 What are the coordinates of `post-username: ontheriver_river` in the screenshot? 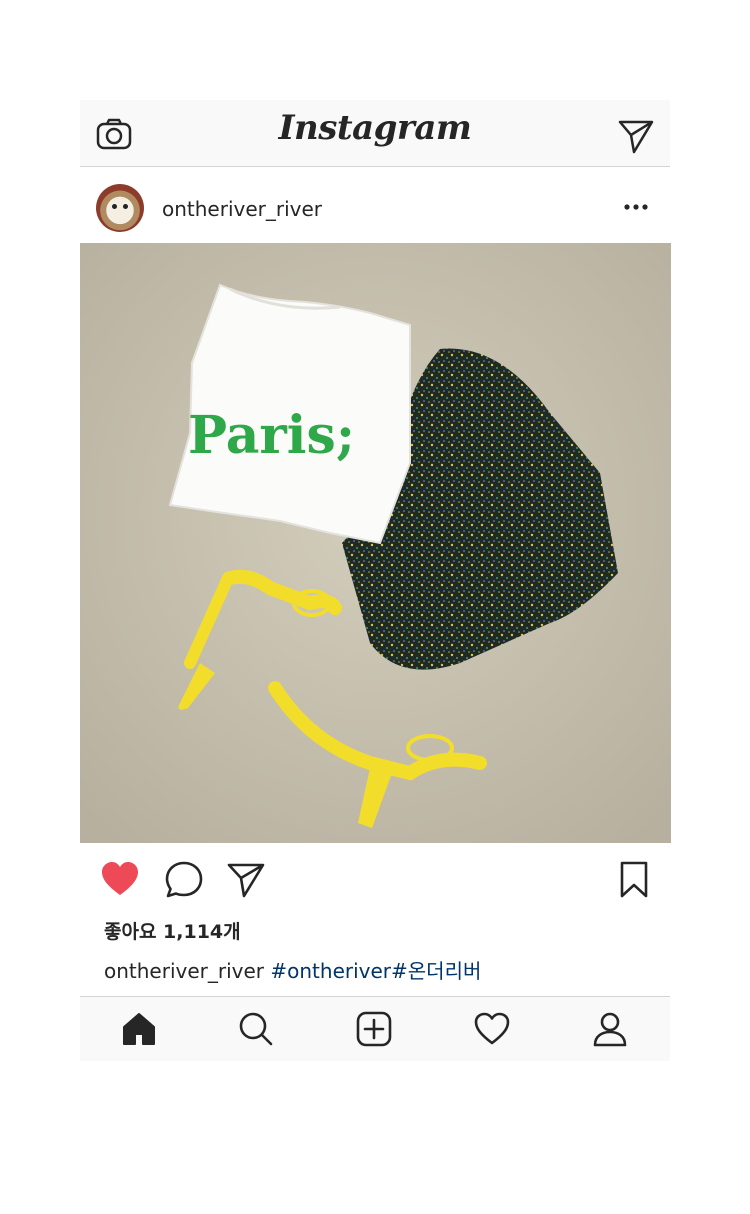 It's located at (242, 209).